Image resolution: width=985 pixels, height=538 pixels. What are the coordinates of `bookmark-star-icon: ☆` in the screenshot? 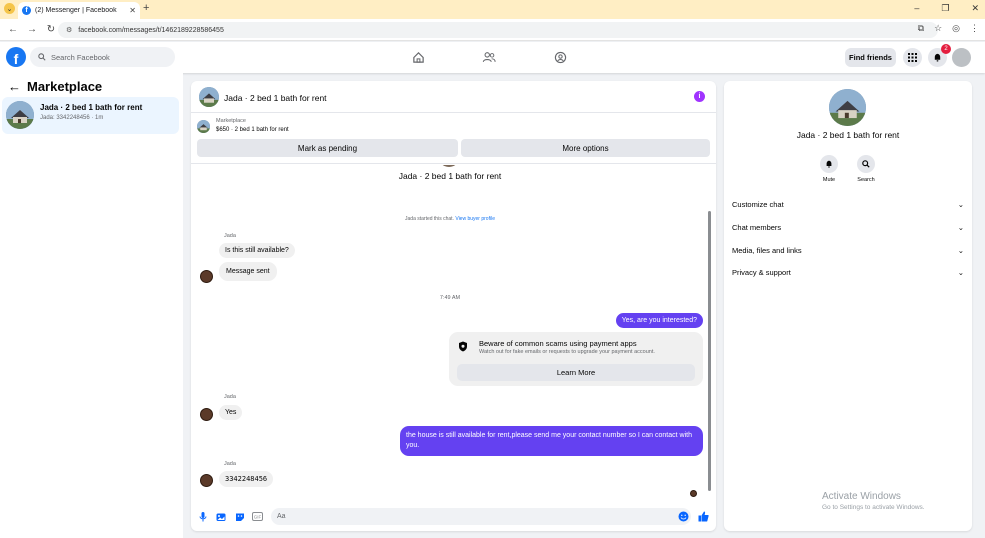 It's located at (938, 28).